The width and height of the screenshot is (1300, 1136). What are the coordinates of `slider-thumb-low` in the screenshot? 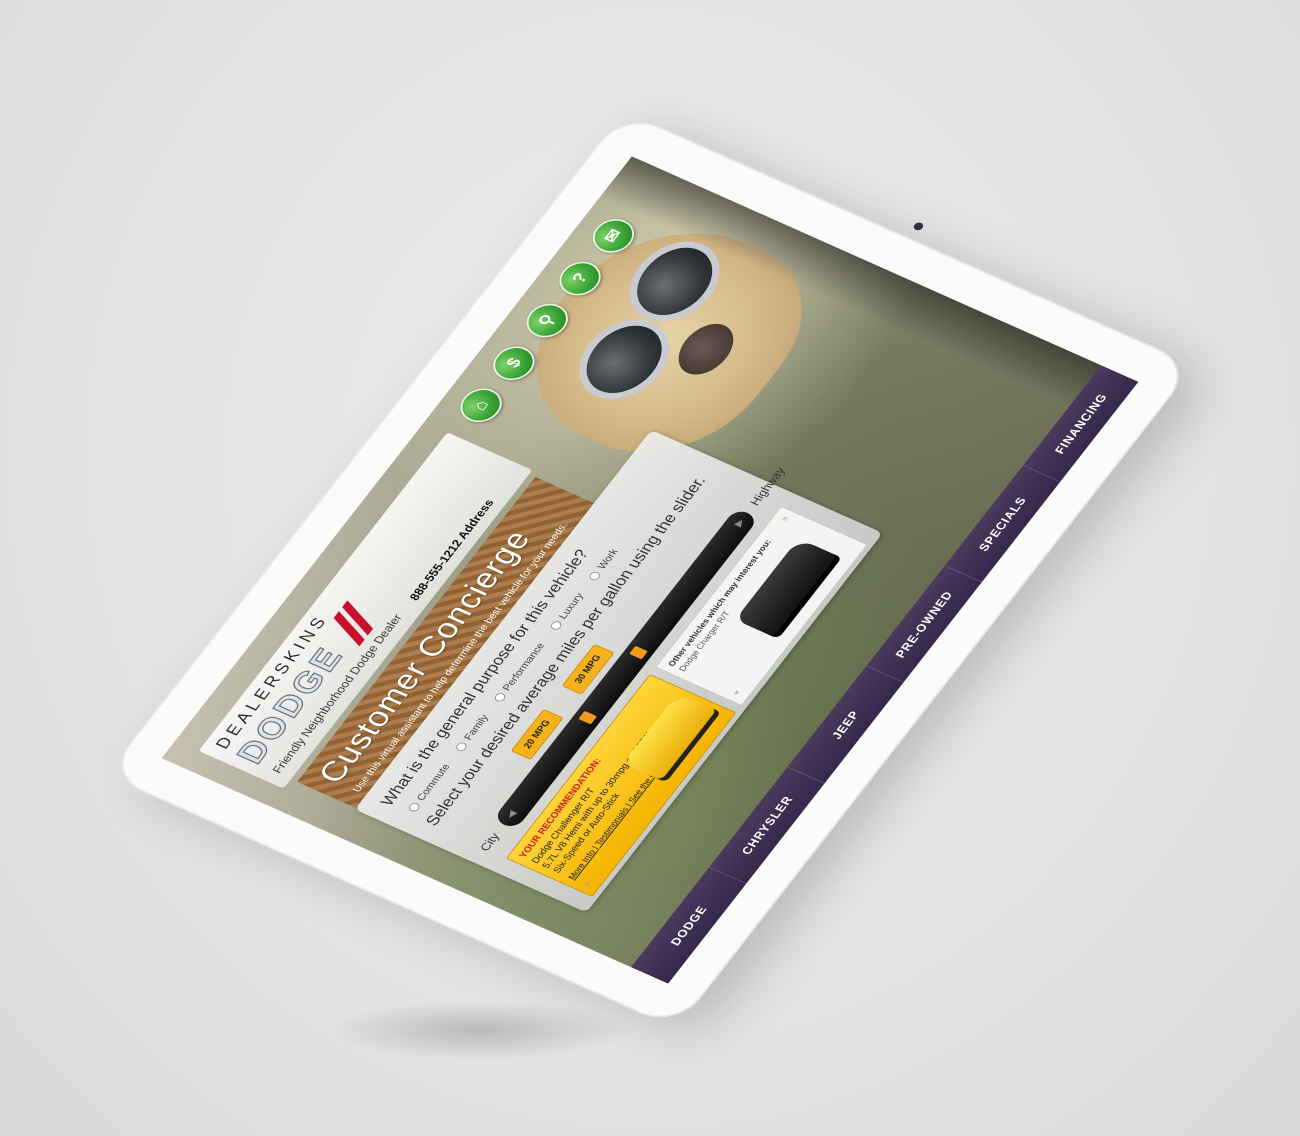 It's located at (588, 717).